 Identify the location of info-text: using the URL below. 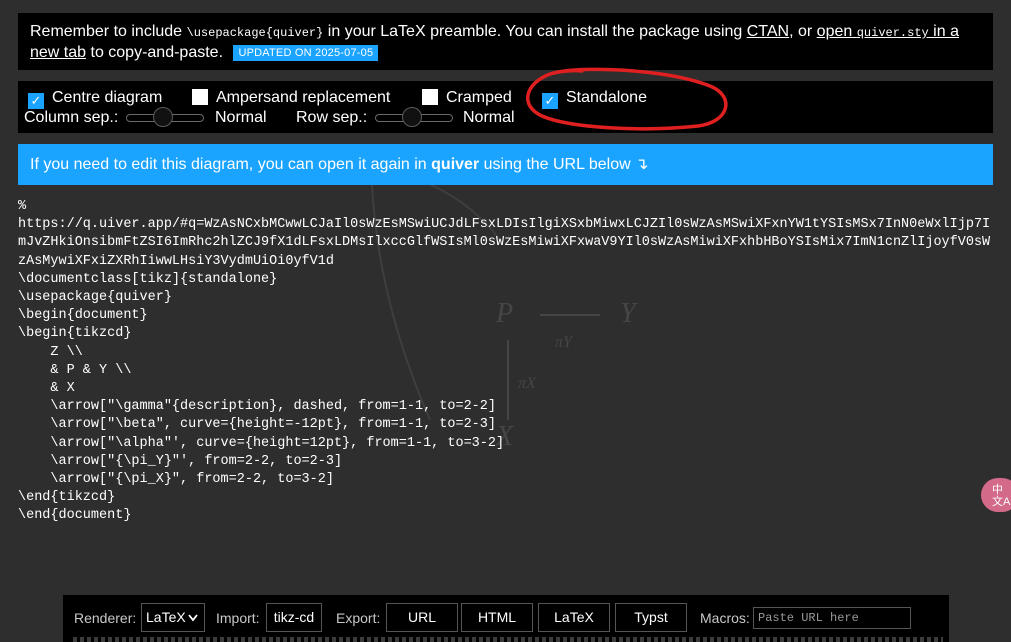
(557, 164).